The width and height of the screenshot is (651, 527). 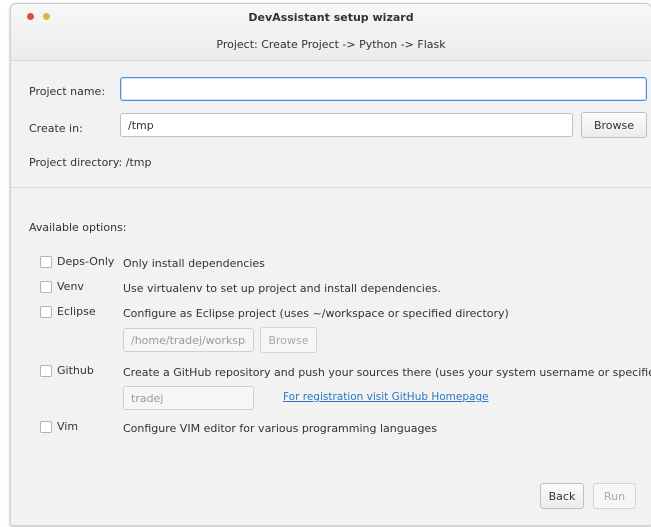 I want to click on project-name-input, so click(x=383, y=89).